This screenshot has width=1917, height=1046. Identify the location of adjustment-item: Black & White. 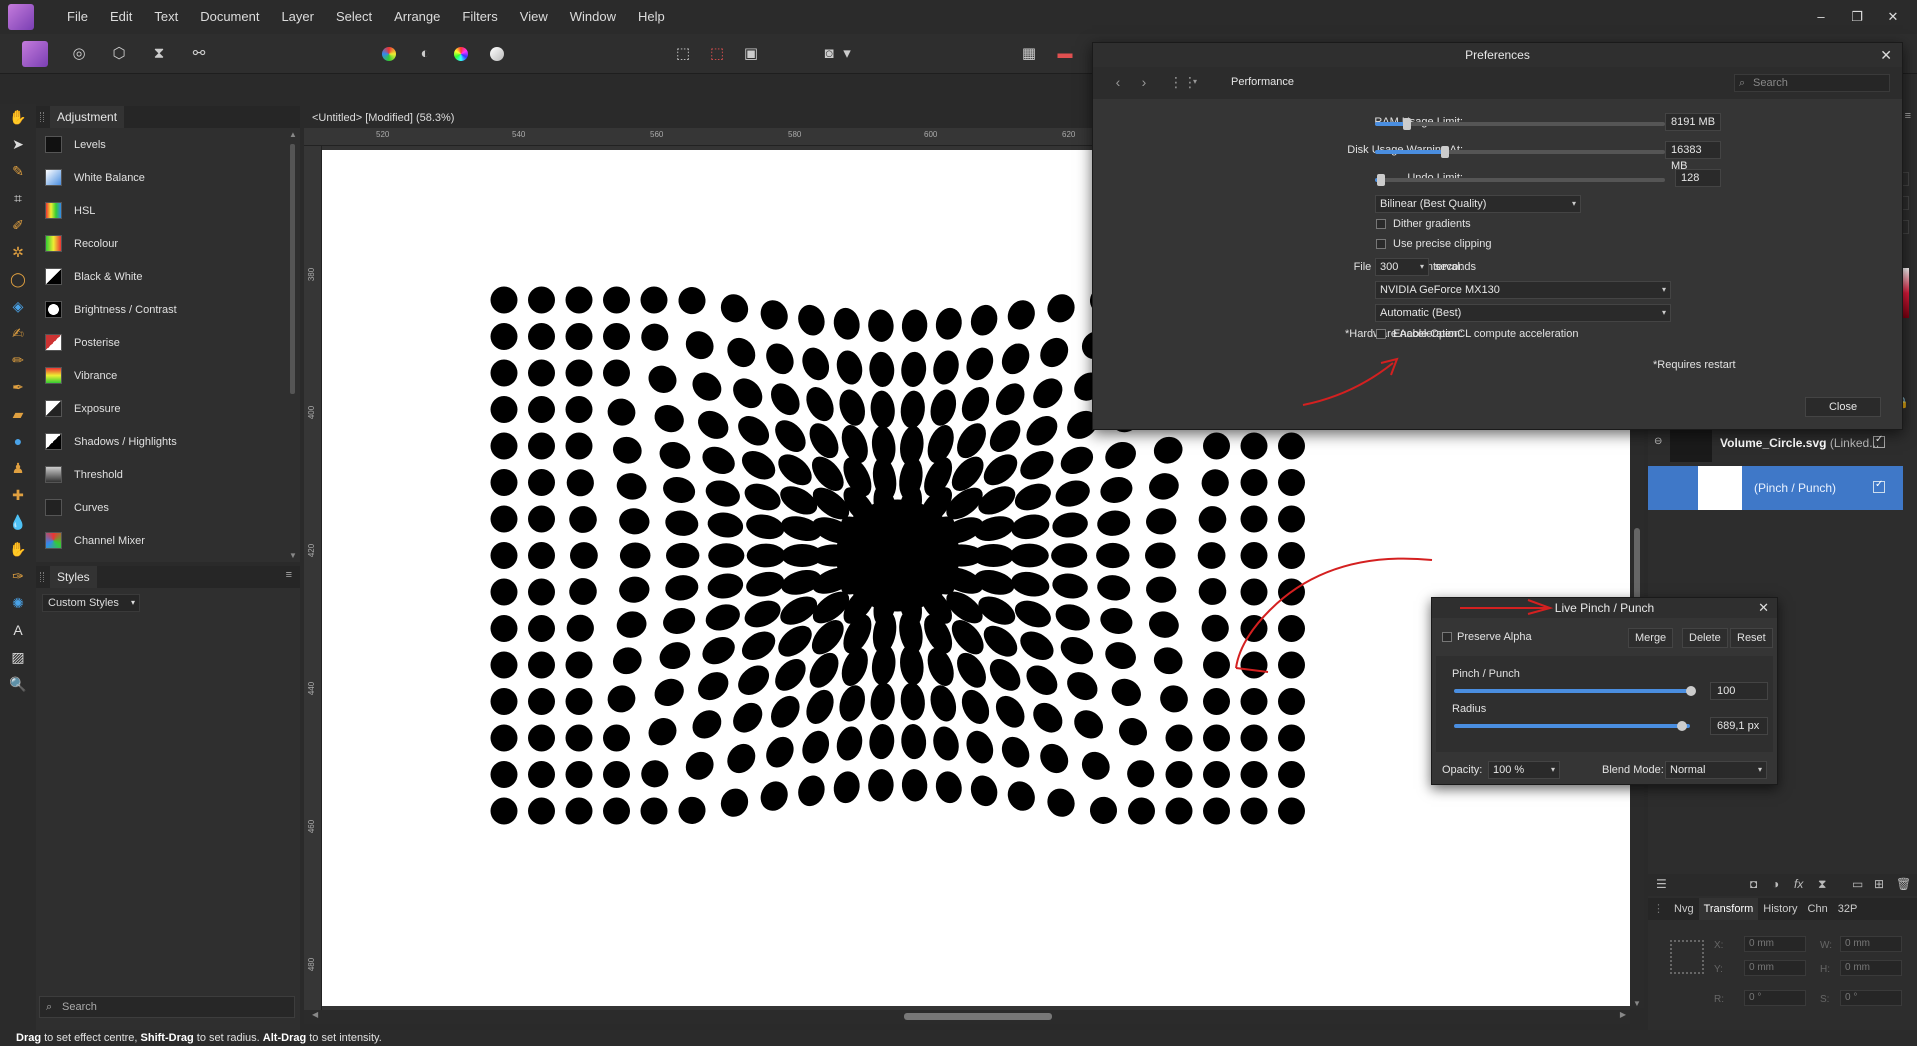
(168, 276).